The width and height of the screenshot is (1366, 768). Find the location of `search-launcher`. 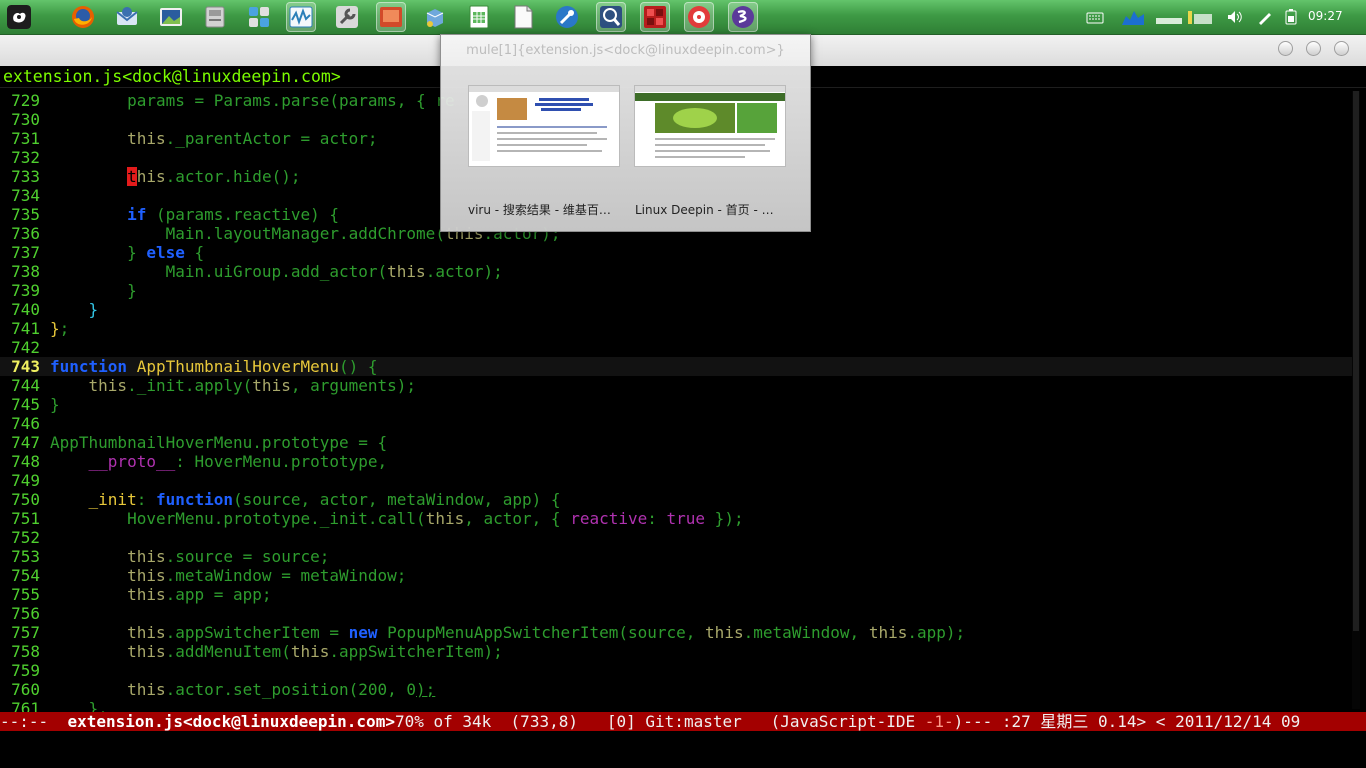

search-launcher is located at coordinates (611, 17).